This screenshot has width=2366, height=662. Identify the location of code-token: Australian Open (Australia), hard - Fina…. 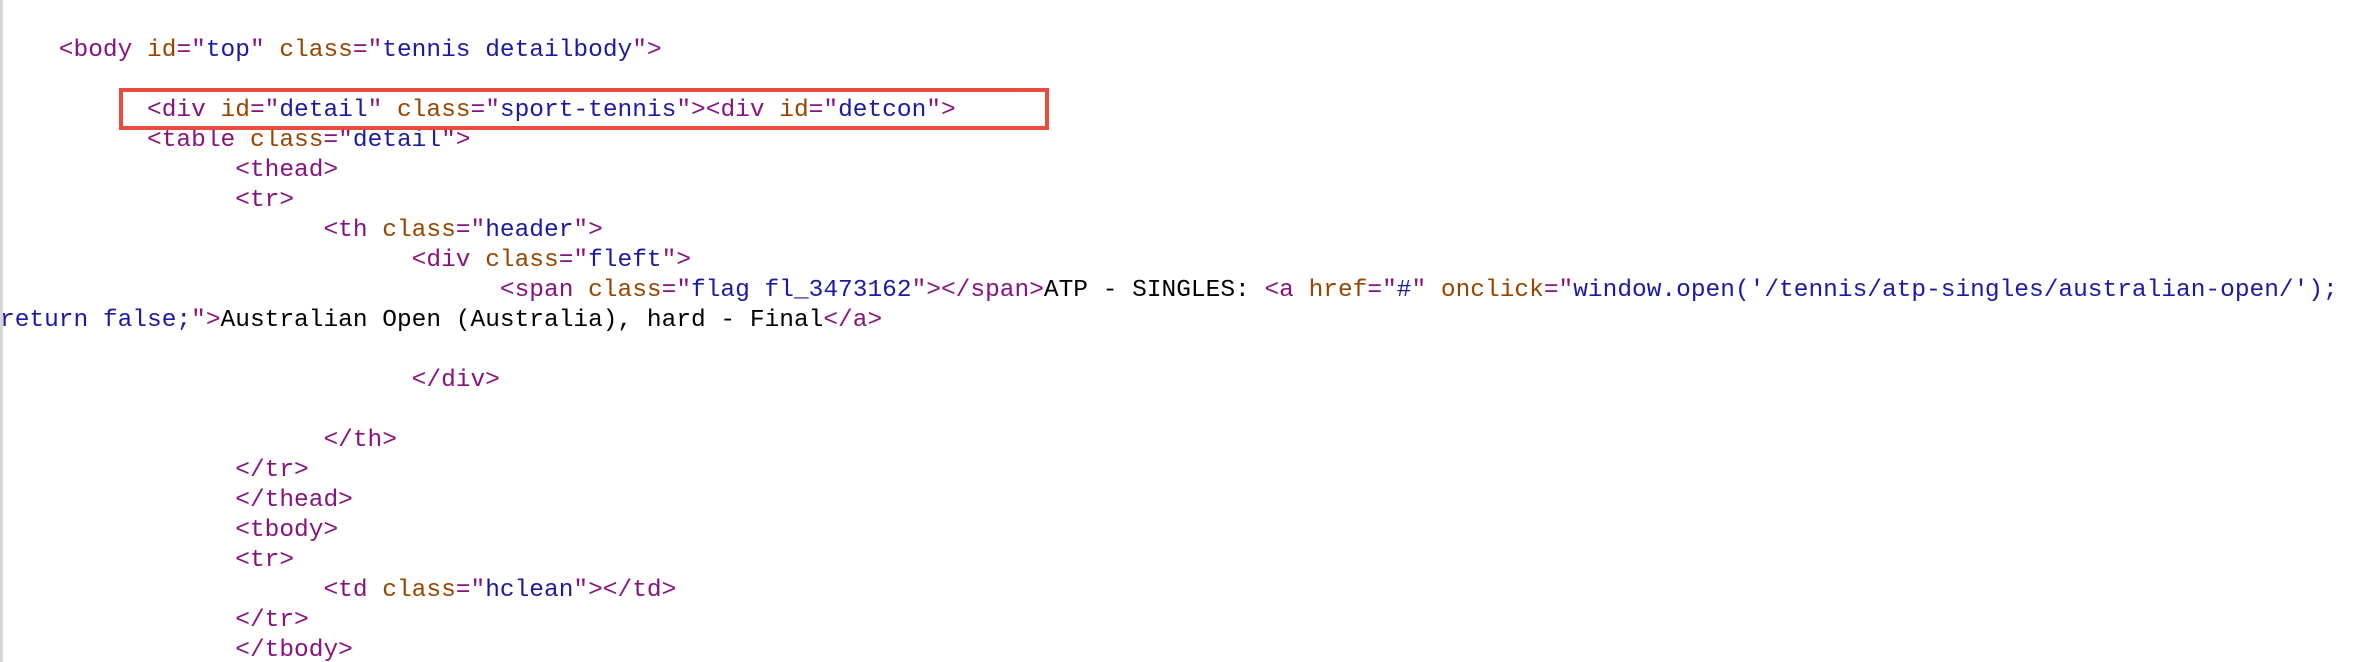
(522, 320).